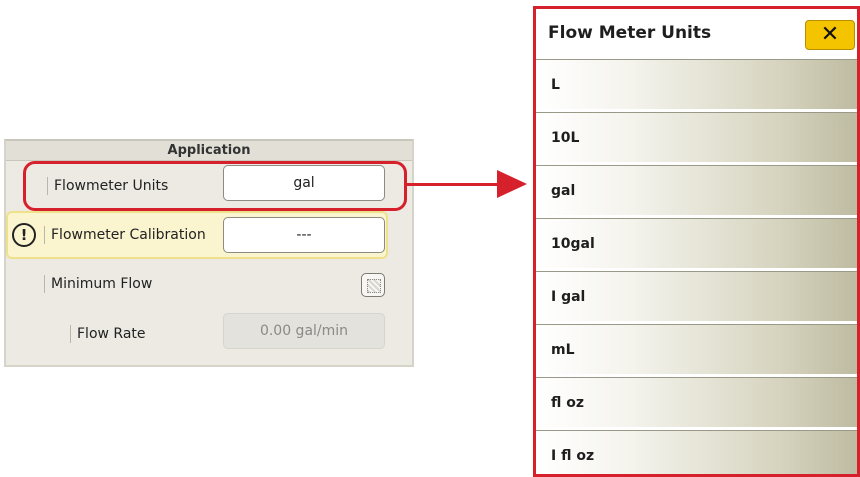 The height and width of the screenshot is (477, 860). What do you see at coordinates (108, 334) in the screenshot?
I see `flow-rate-label: Flow Rate` at bounding box center [108, 334].